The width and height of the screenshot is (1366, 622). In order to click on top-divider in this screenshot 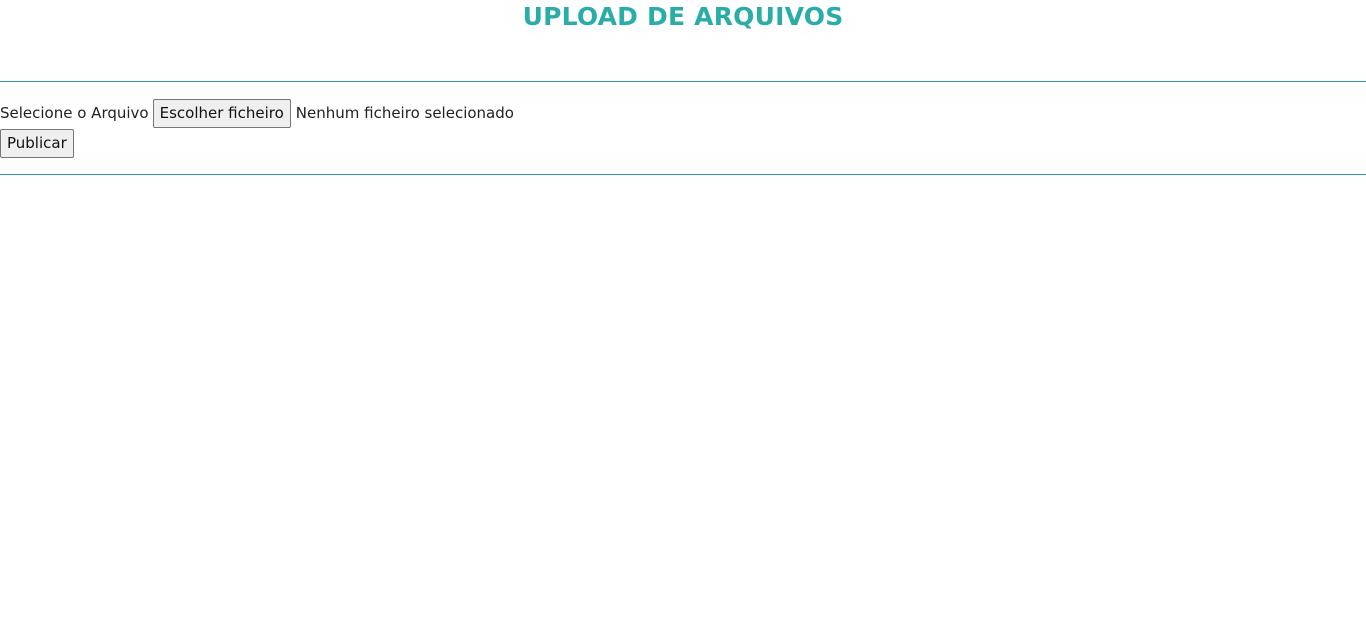, I will do `click(683, 81)`.